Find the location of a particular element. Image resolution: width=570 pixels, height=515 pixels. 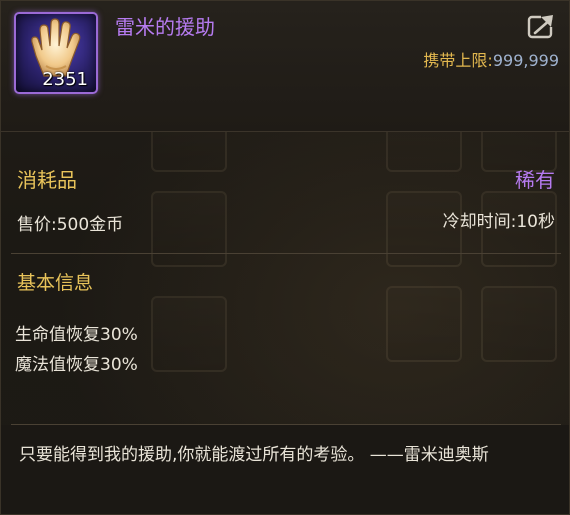

carry-limit-label: 携带上限: is located at coordinates (458, 60).